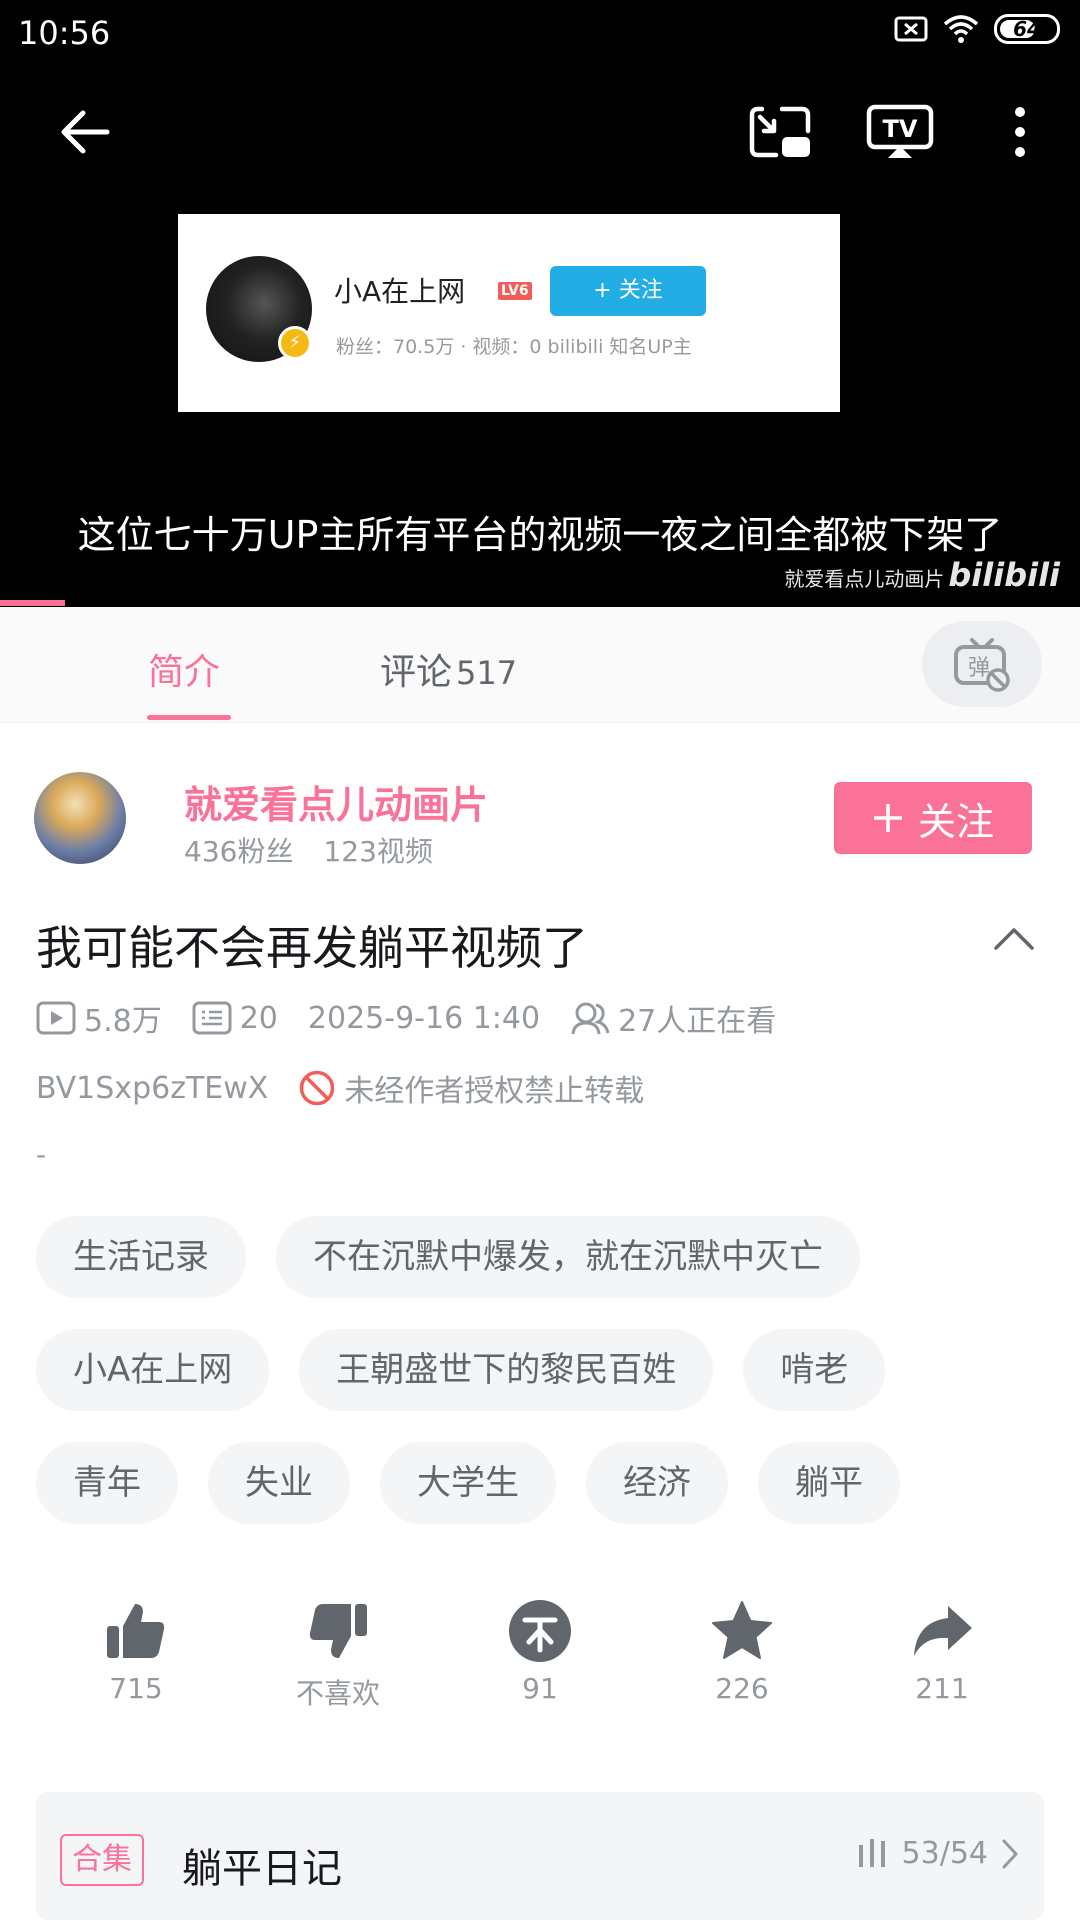 This screenshot has width=1080, height=1920. I want to click on tag-row: 青年 失业 大学生 经济 躺平, so click(468, 1483).